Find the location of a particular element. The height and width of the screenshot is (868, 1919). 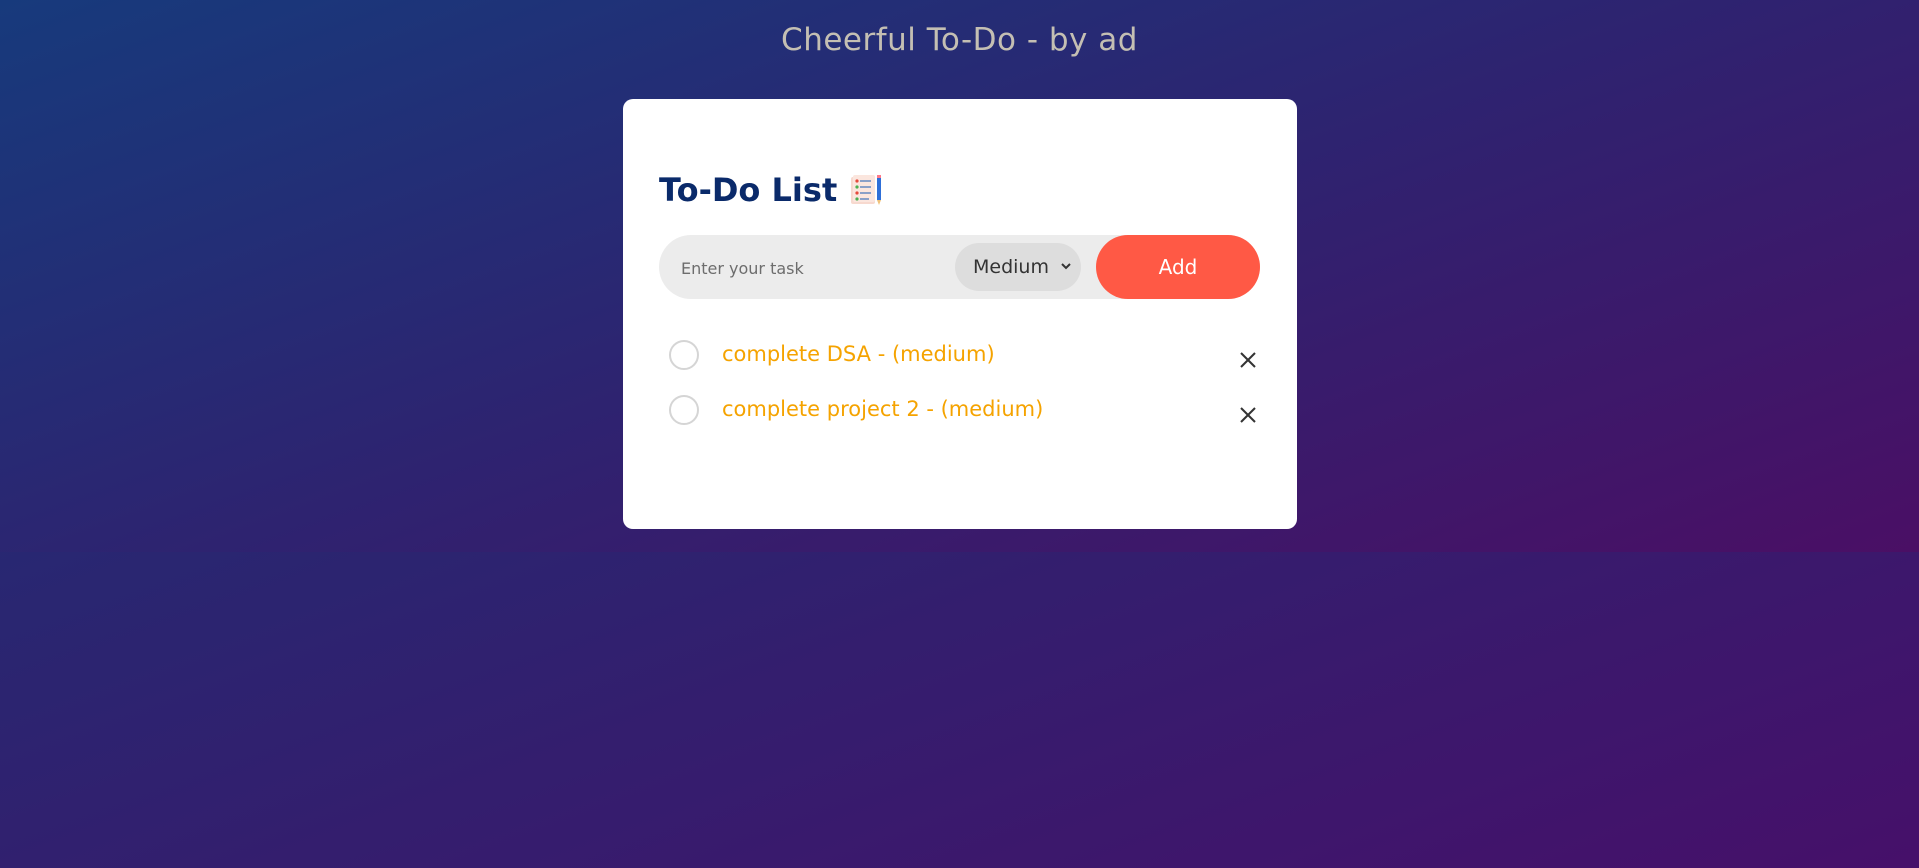

task-label: complete DSA - (medium) is located at coordinates (858, 354).